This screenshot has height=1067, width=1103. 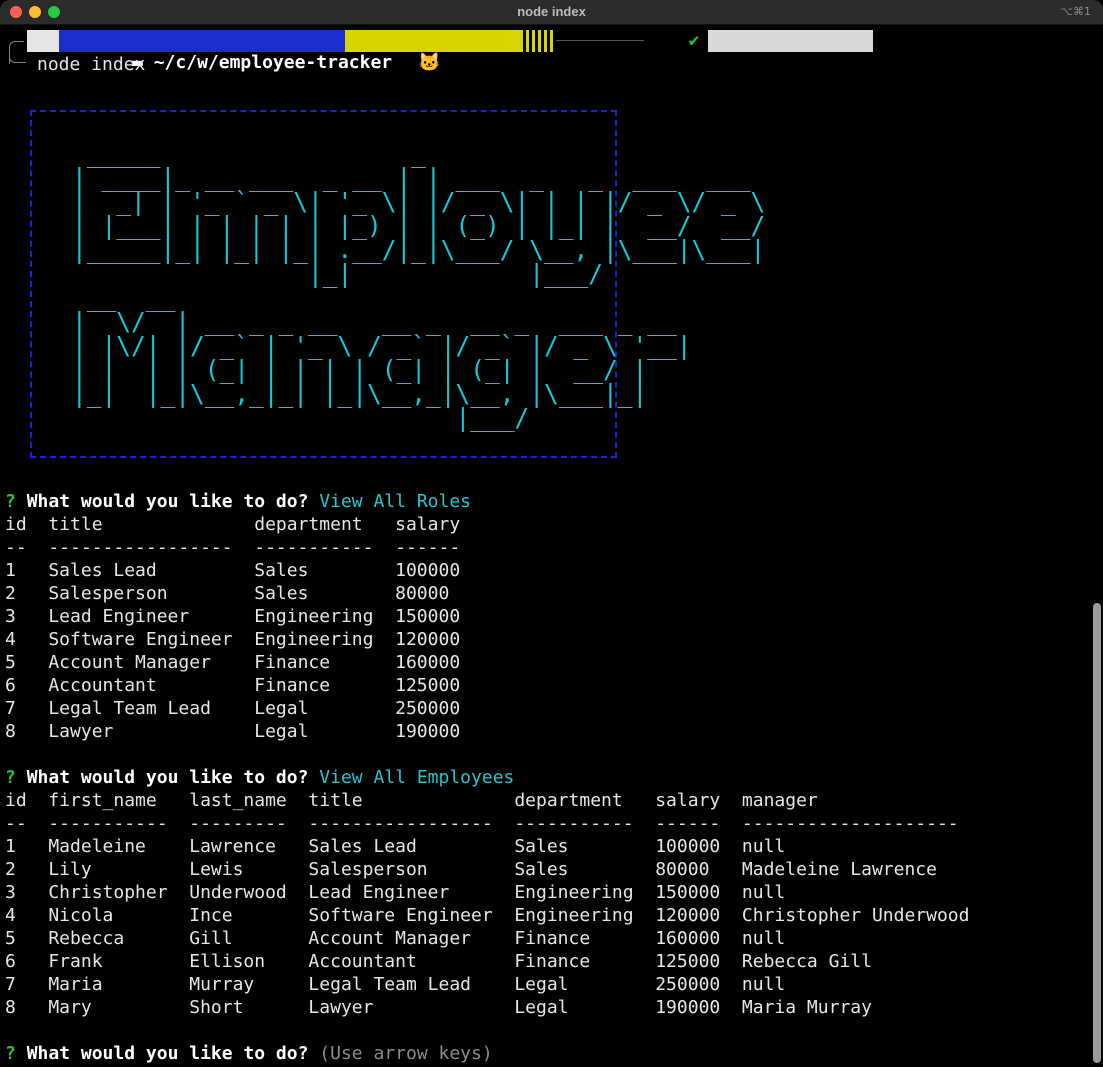 I want to click on table-row: 4 Software Engineer Engineering 120000, so click(x=233, y=639).